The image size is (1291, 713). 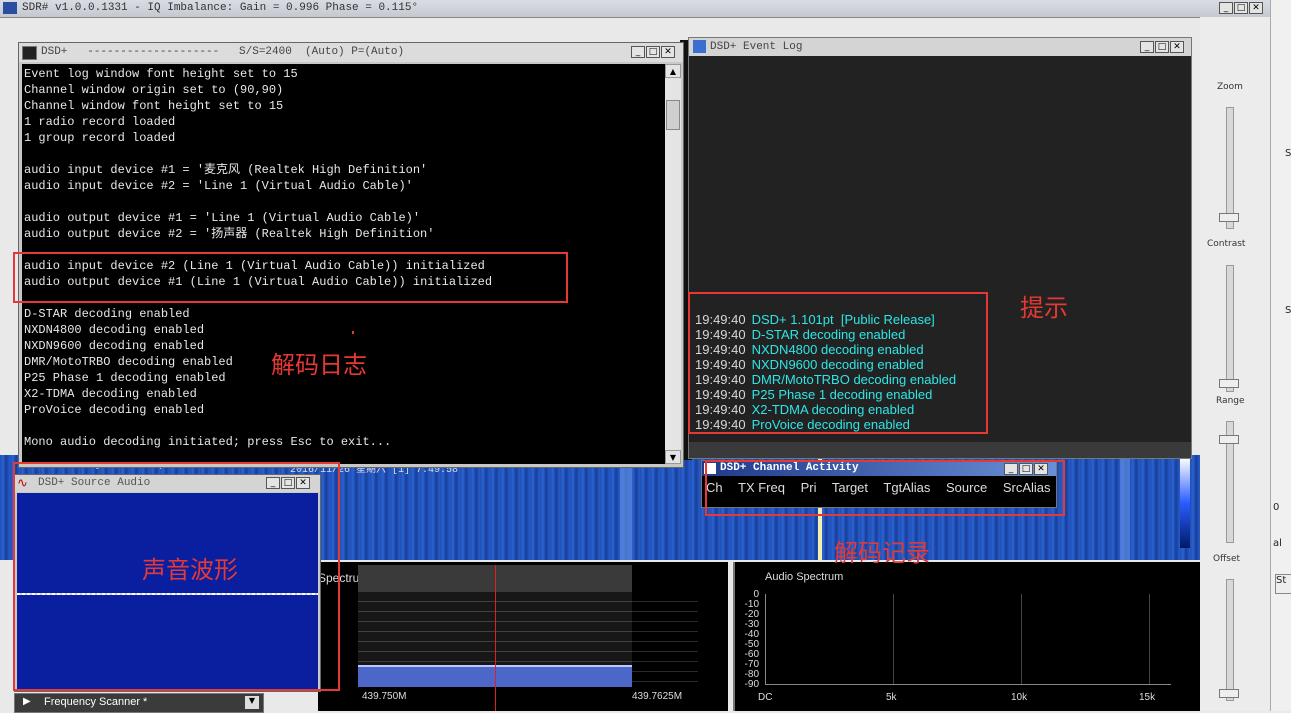 I want to click on right-edge-zero: 0, so click(x=1276, y=507).